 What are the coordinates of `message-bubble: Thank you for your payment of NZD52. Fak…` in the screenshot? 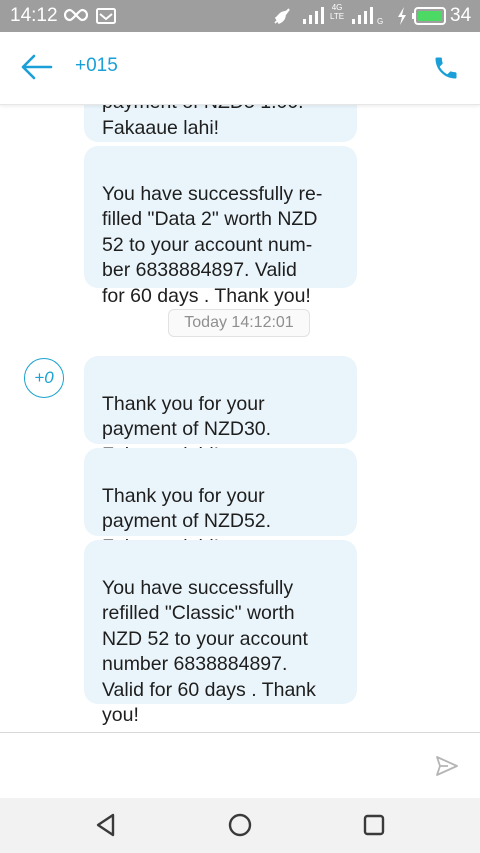 It's located at (220, 503).